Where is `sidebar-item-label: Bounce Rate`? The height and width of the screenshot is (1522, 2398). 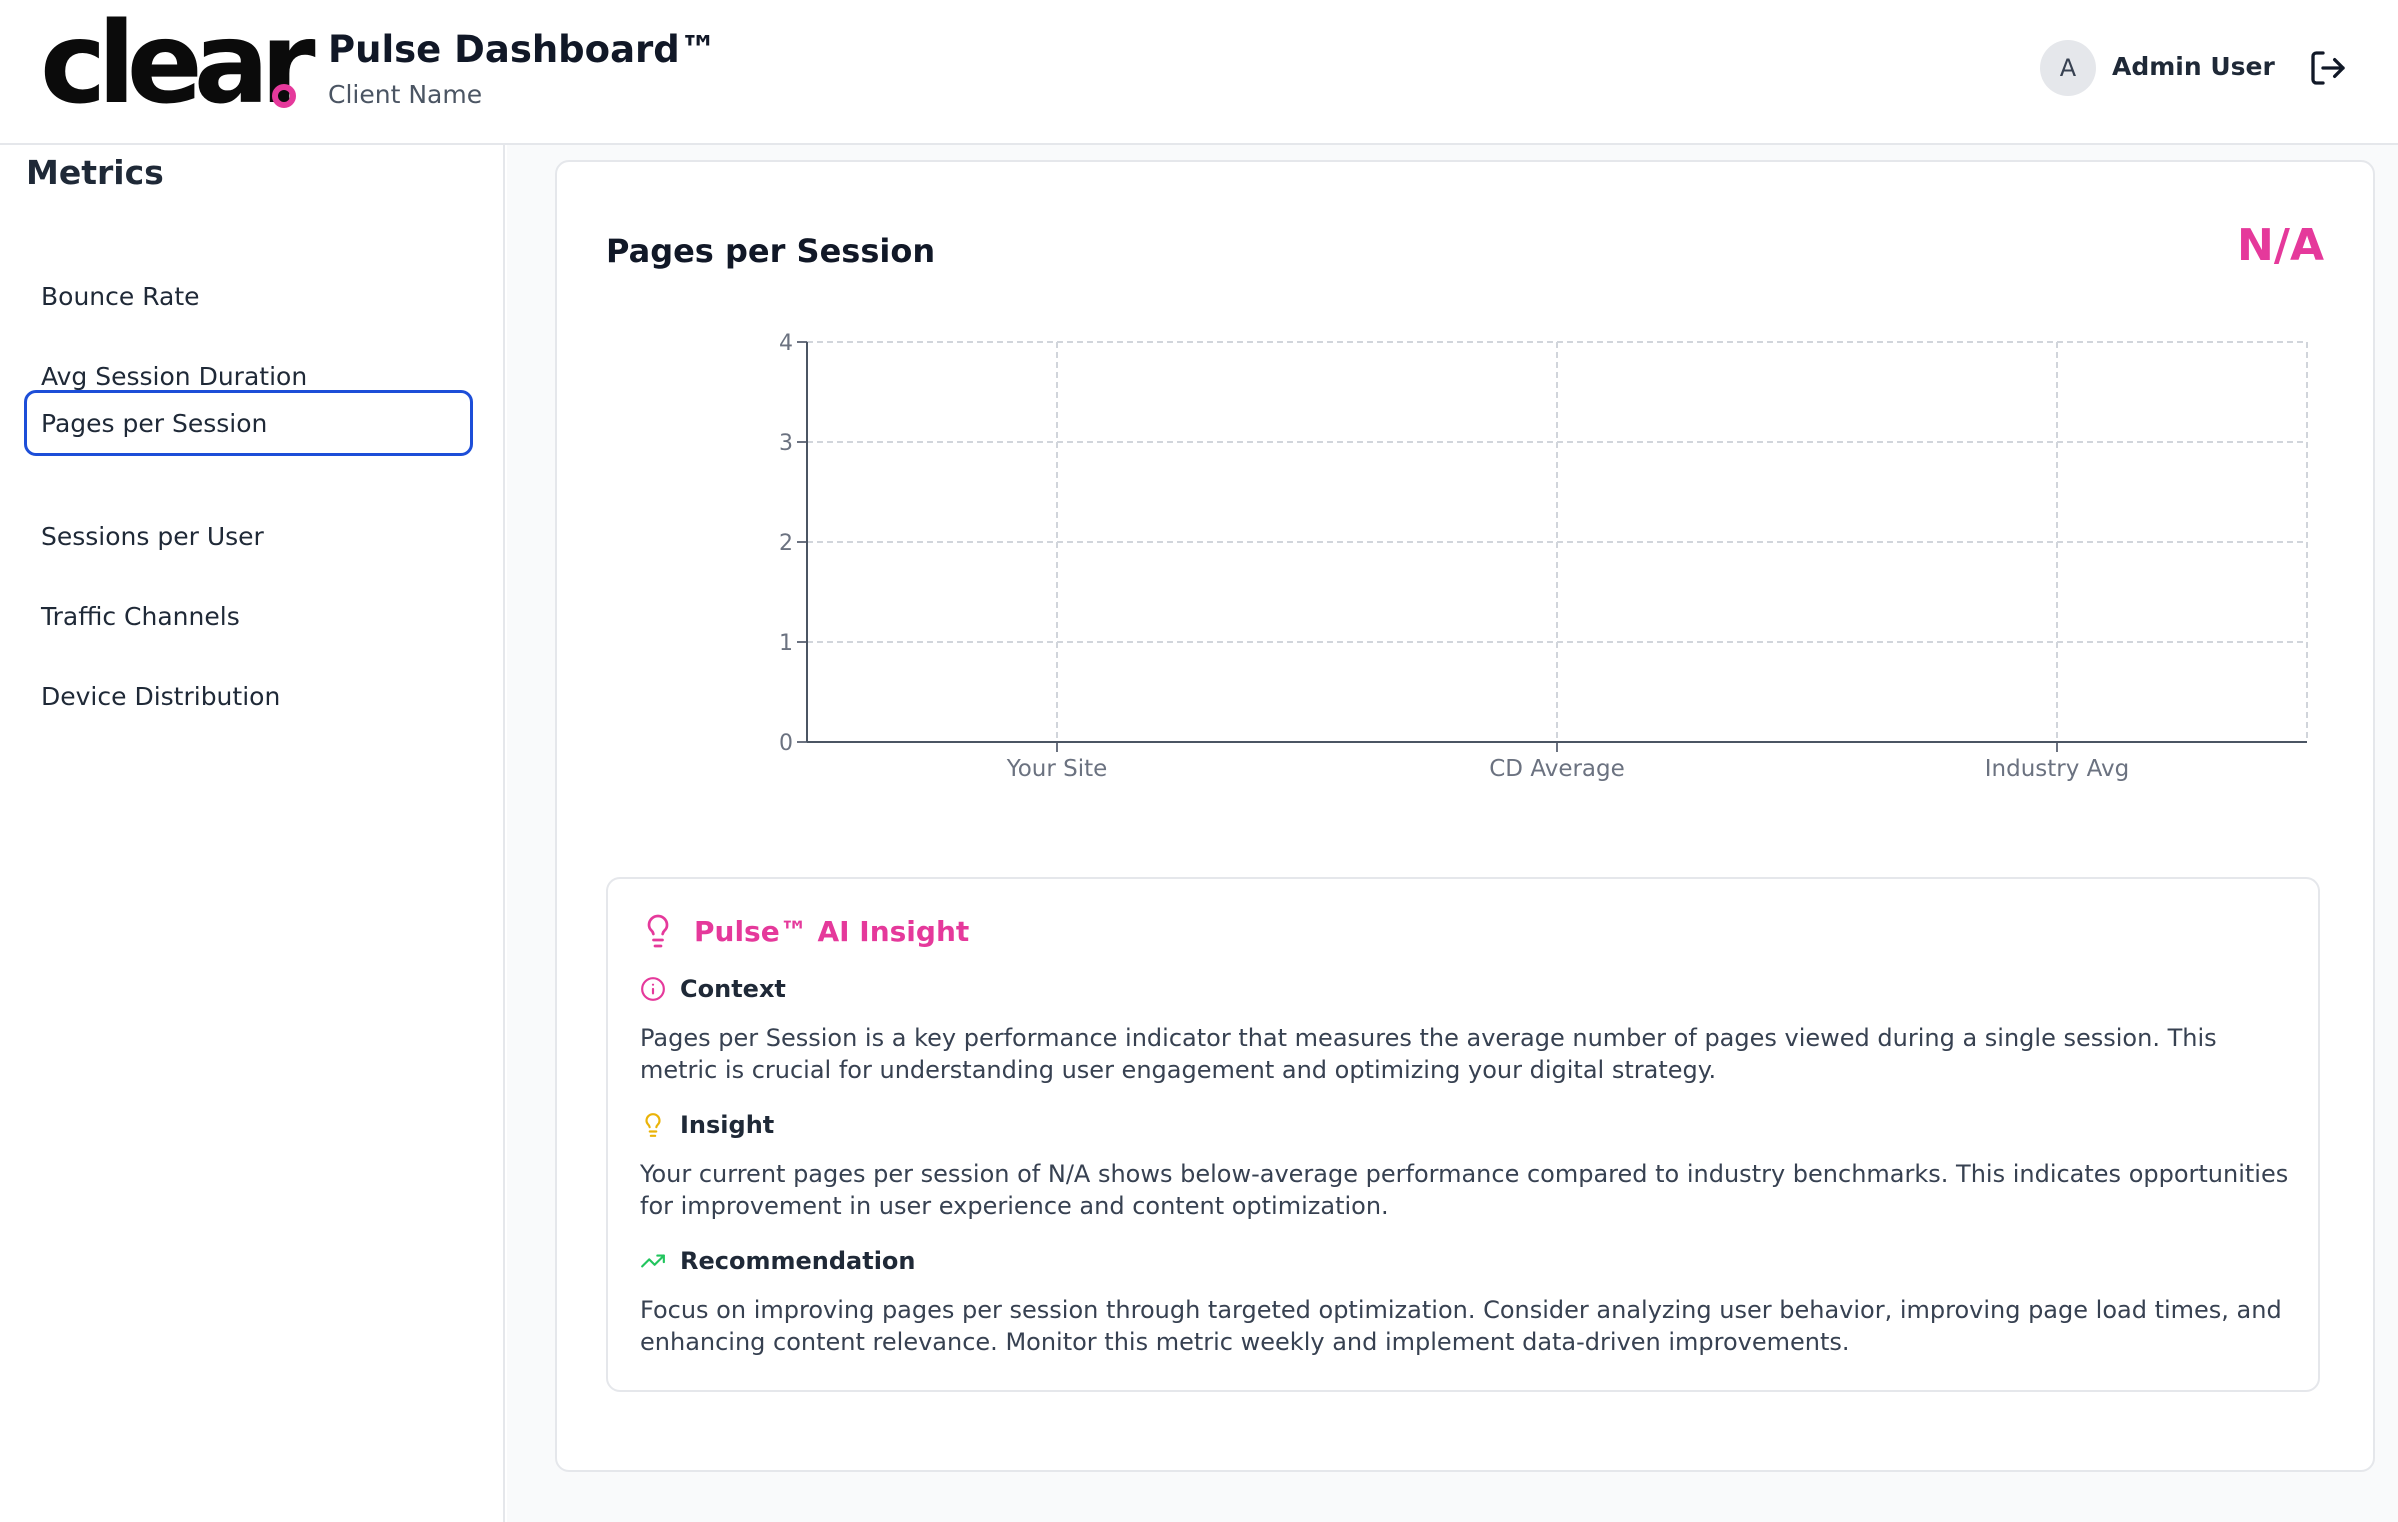 sidebar-item-label: Bounce Rate is located at coordinates (120, 296).